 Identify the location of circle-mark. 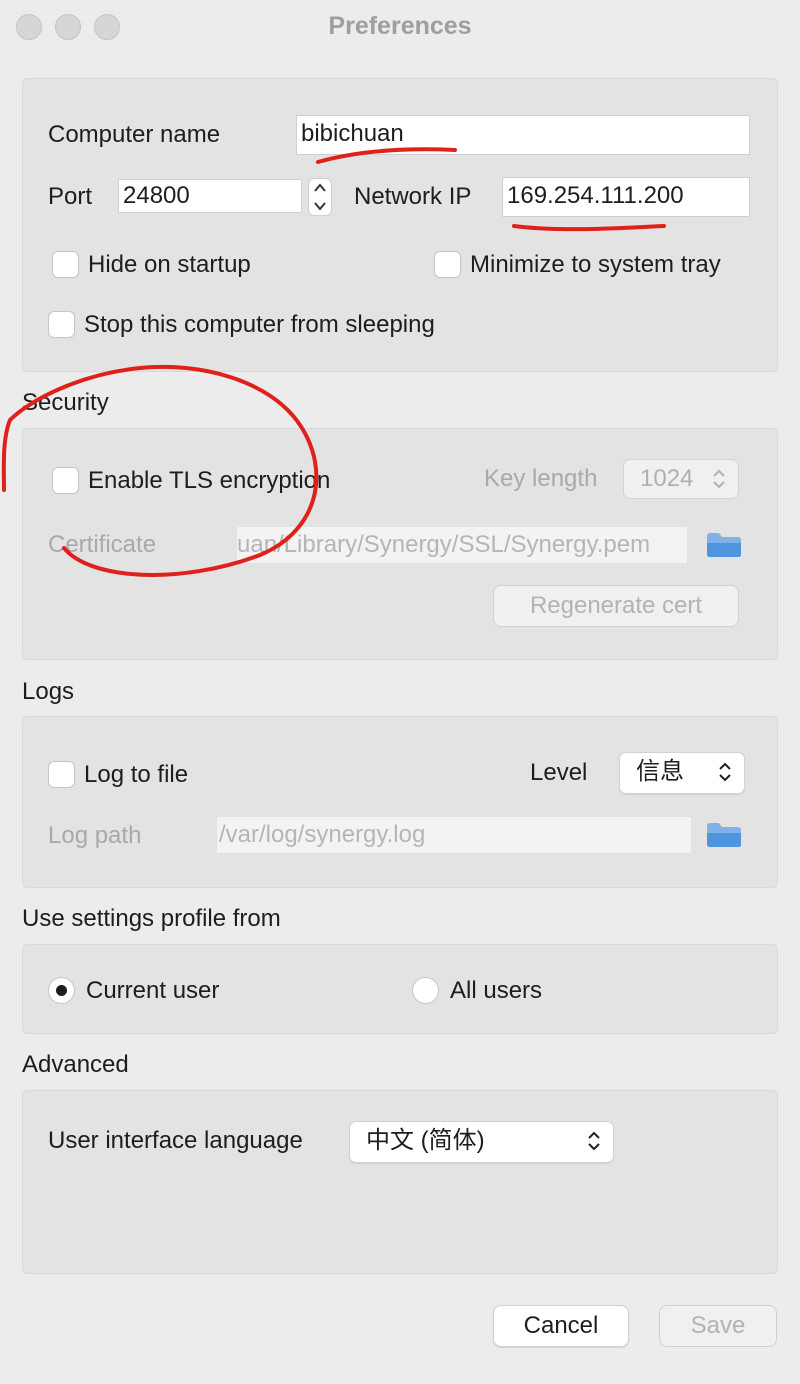
(160, 470).